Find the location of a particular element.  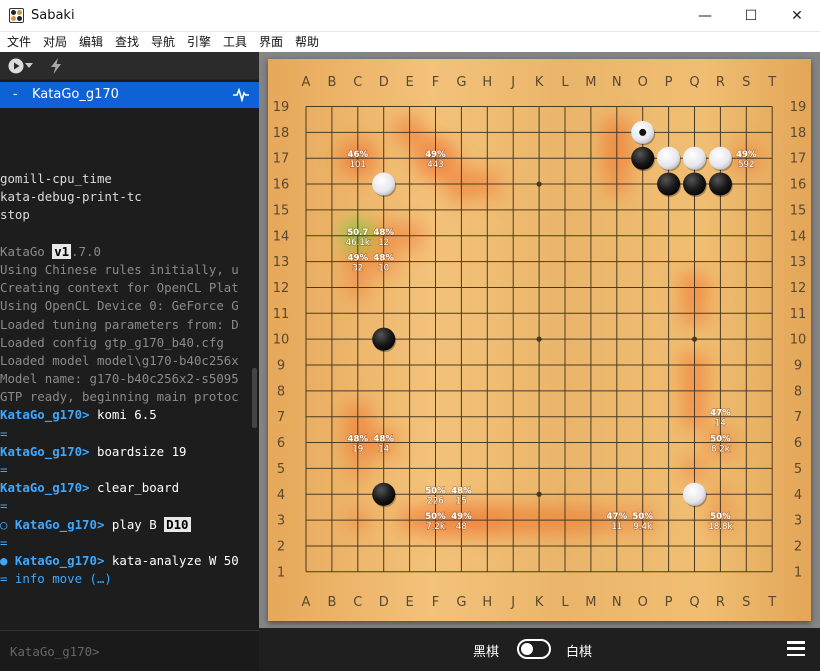

analysis-visits: 48 is located at coordinates (461, 527).